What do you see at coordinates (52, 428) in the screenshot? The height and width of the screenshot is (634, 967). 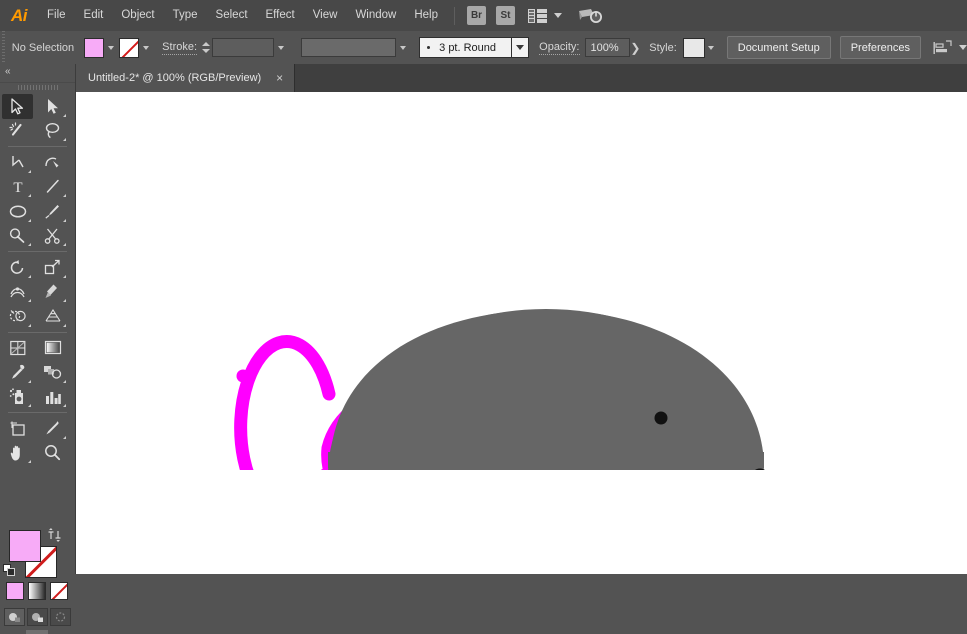 I see `slice-tool` at bounding box center [52, 428].